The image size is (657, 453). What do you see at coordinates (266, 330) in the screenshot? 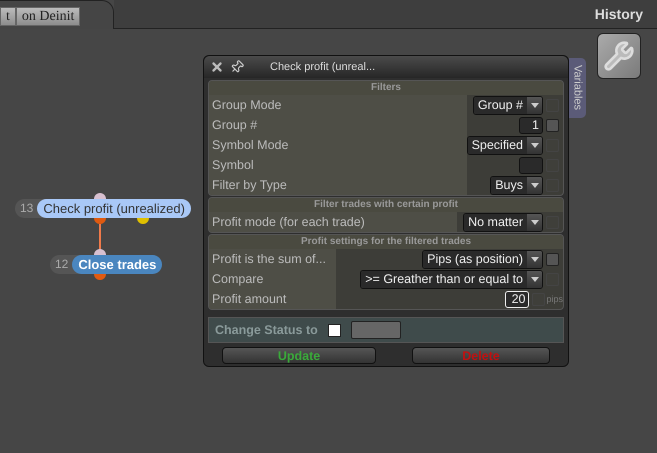
I see `status-label: Change Status to` at bounding box center [266, 330].